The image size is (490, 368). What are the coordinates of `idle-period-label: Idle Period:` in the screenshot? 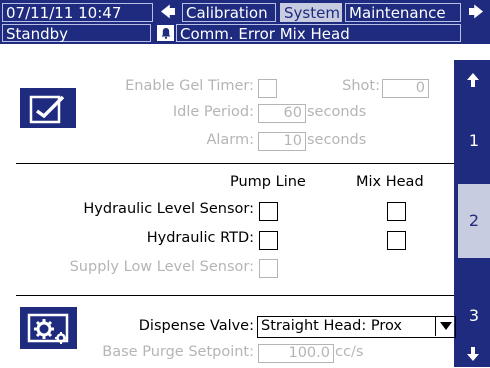 It's located at (213, 112).